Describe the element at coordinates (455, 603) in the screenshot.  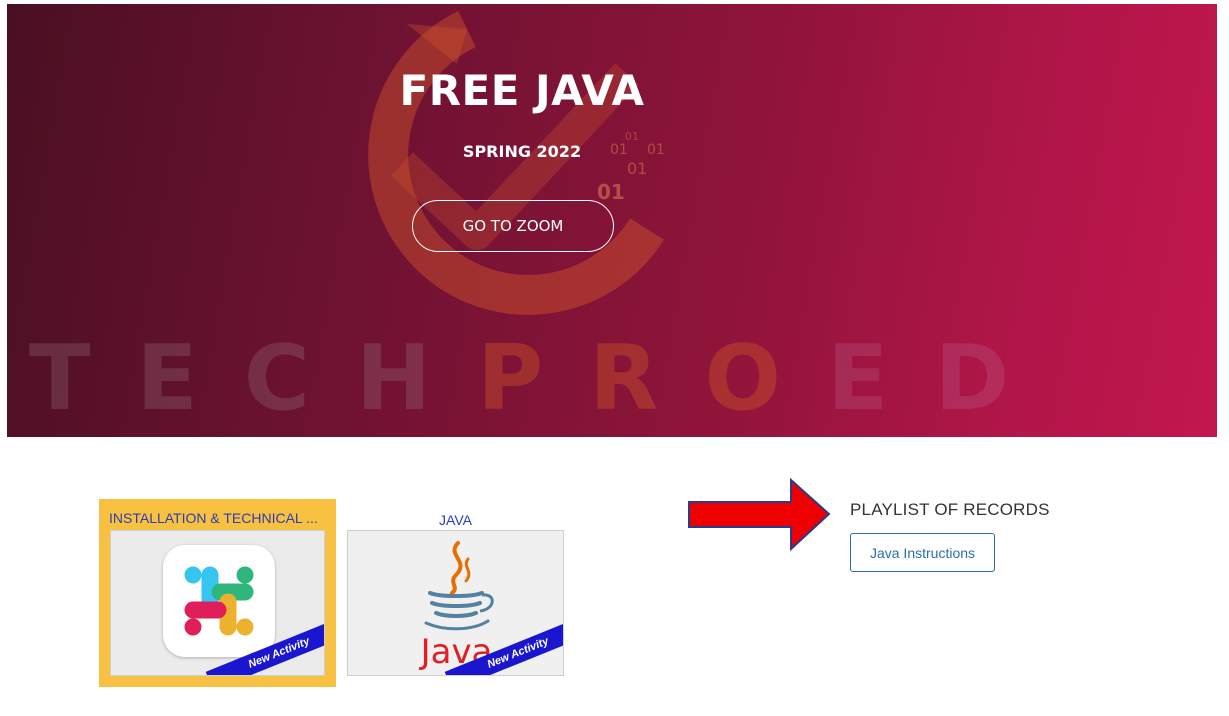
I see `card-thumbnail: Java New Activity` at that location.